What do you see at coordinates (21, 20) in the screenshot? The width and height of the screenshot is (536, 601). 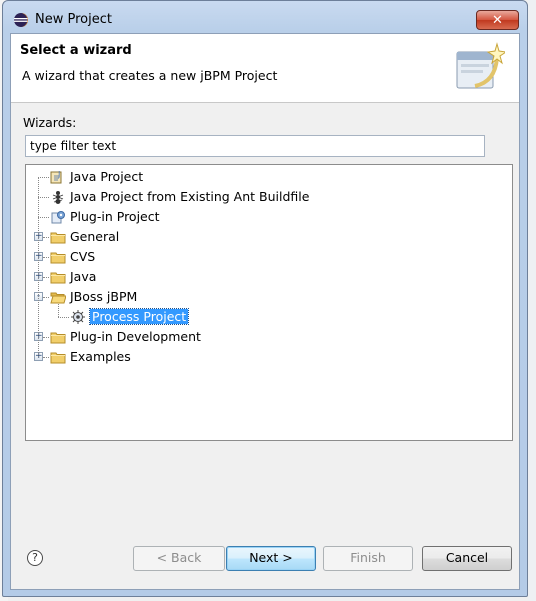 I see `eclipse-icon` at bounding box center [21, 20].